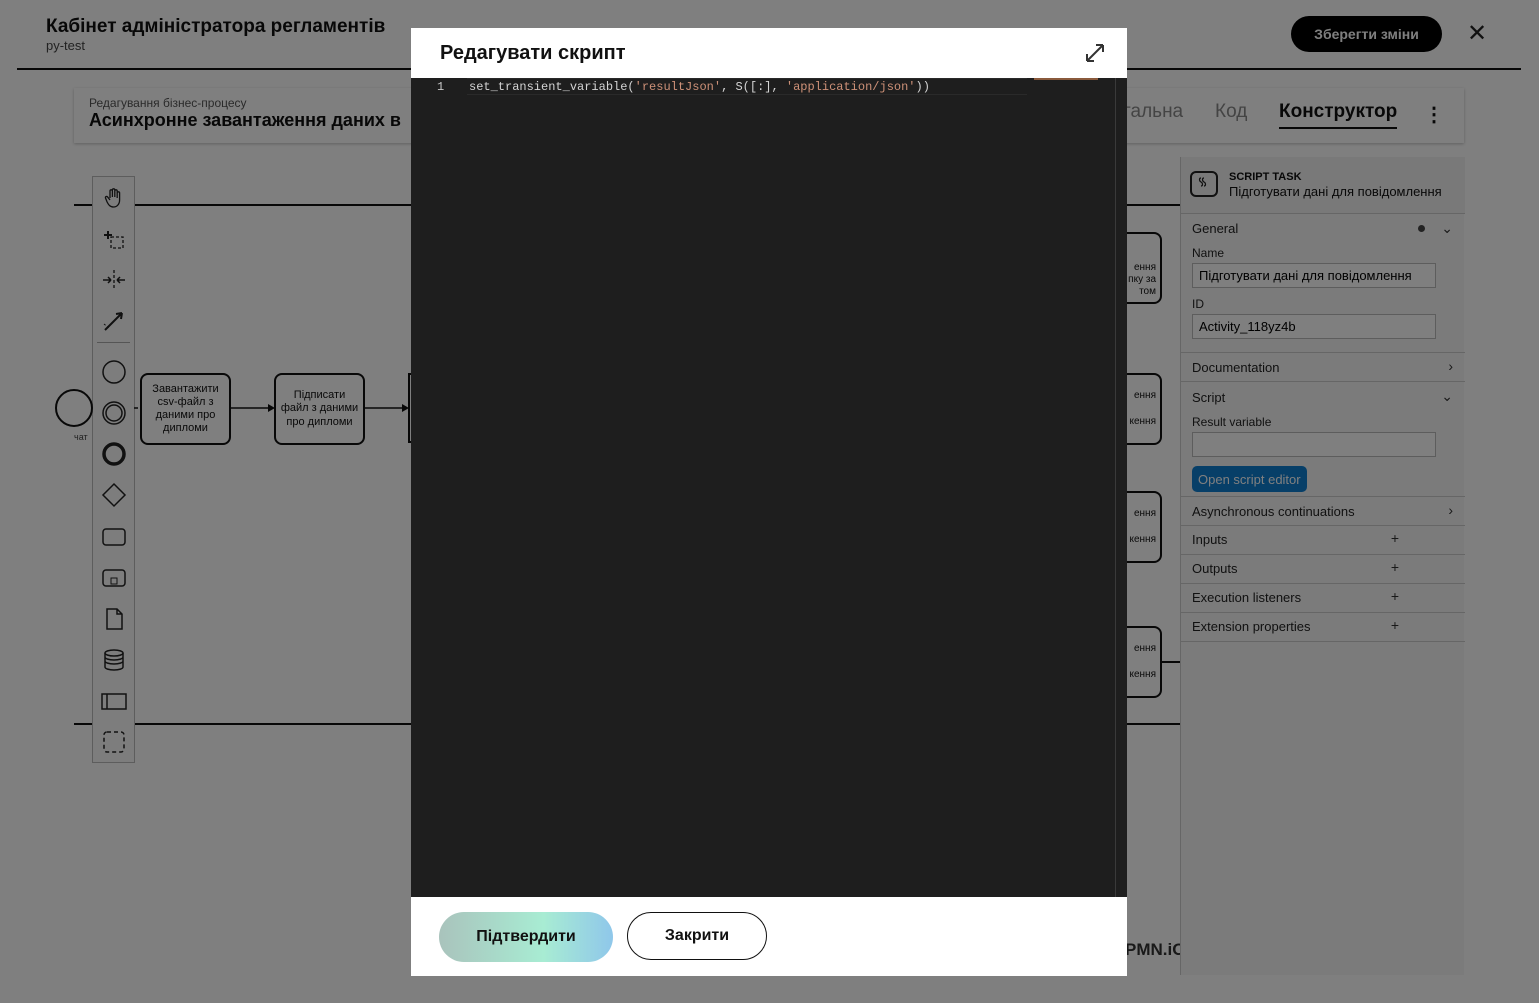 The width and height of the screenshot is (1539, 1003). What do you see at coordinates (441, 87) in the screenshot?
I see `line-number: 1` at bounding box center [441, 87].